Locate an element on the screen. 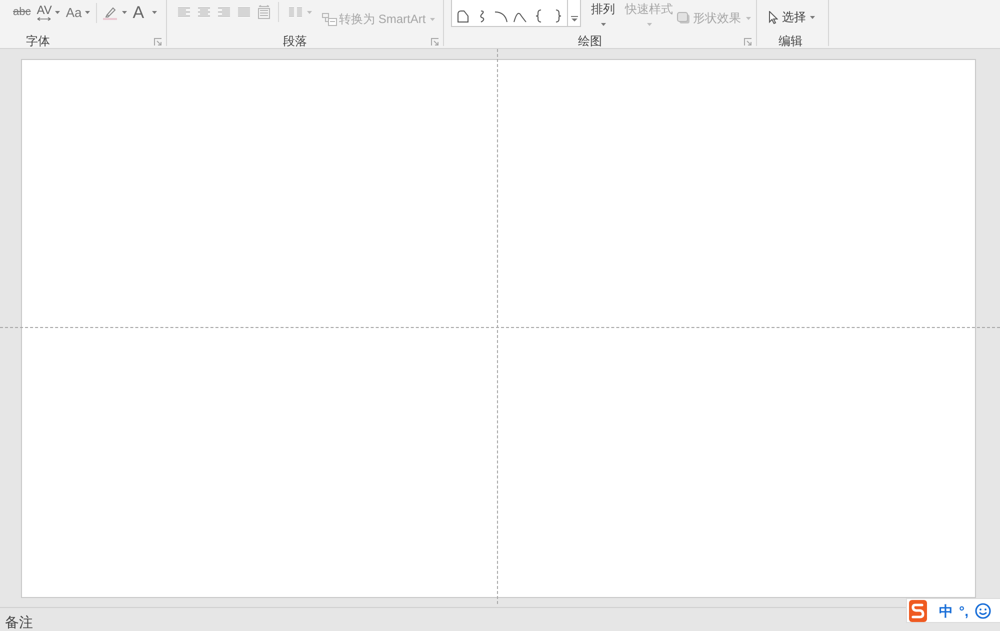  change-case-button: Aa is located at coordinates (78, 13).